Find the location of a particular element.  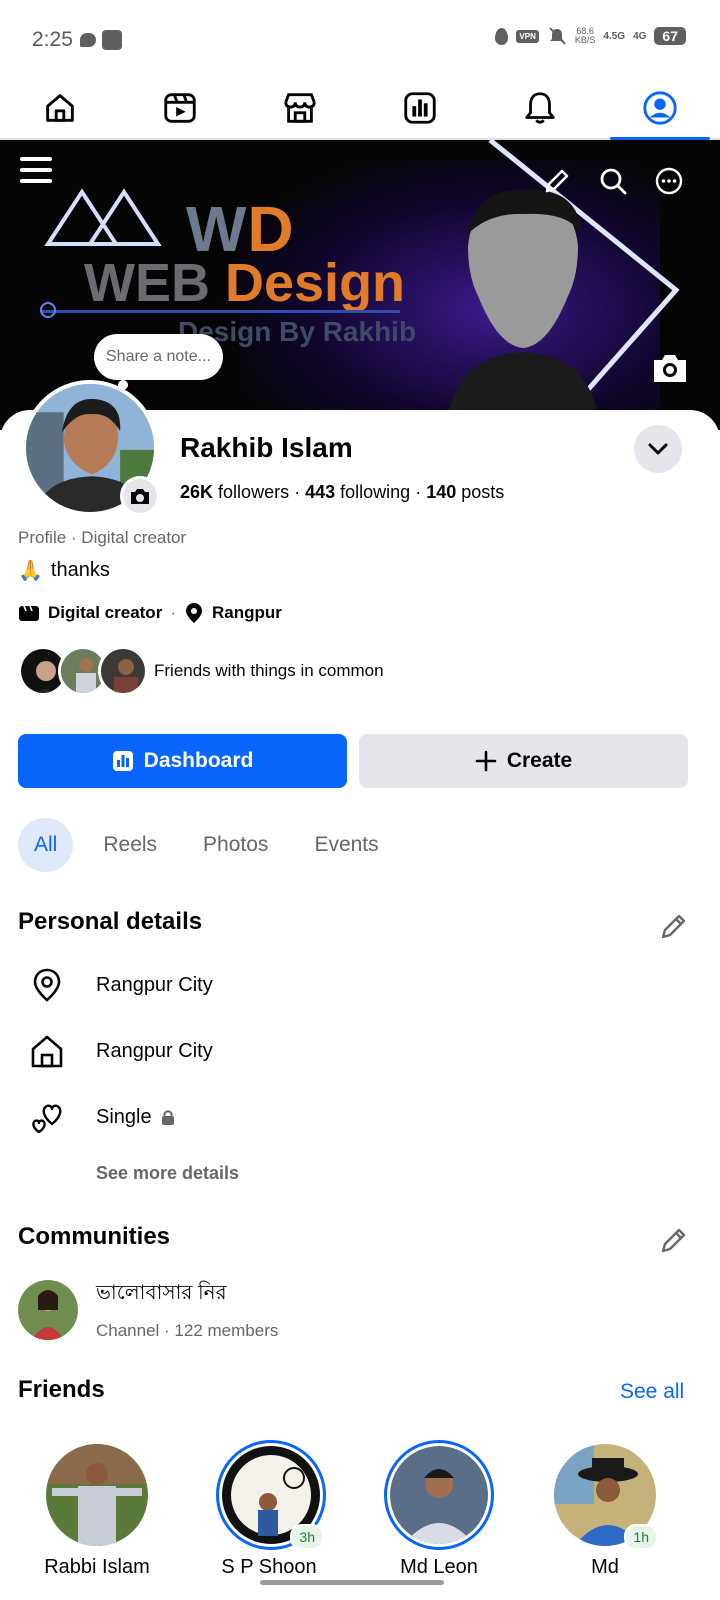

clapperboard-icon is located at coordinates (29, 613).